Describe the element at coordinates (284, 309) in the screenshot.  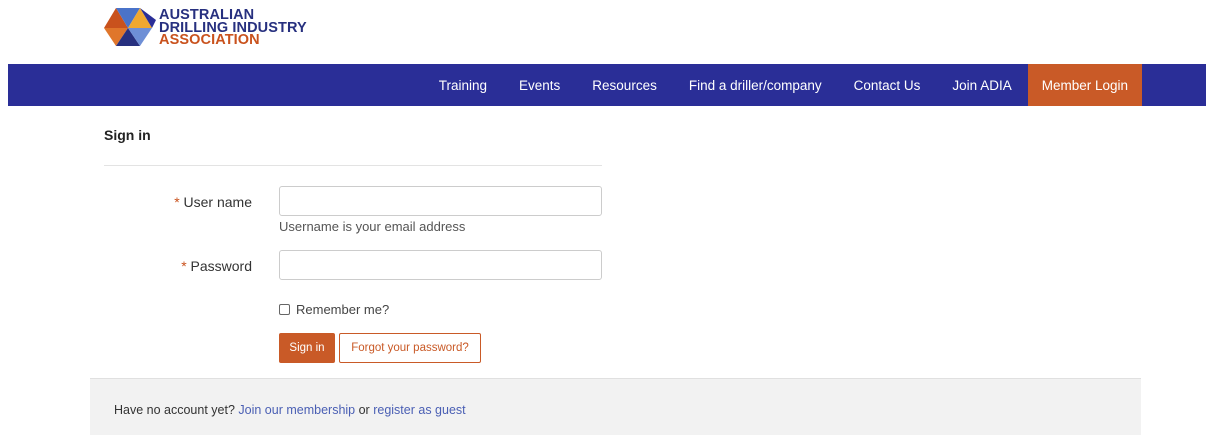
I see `remember-me-checkbox` at that location.